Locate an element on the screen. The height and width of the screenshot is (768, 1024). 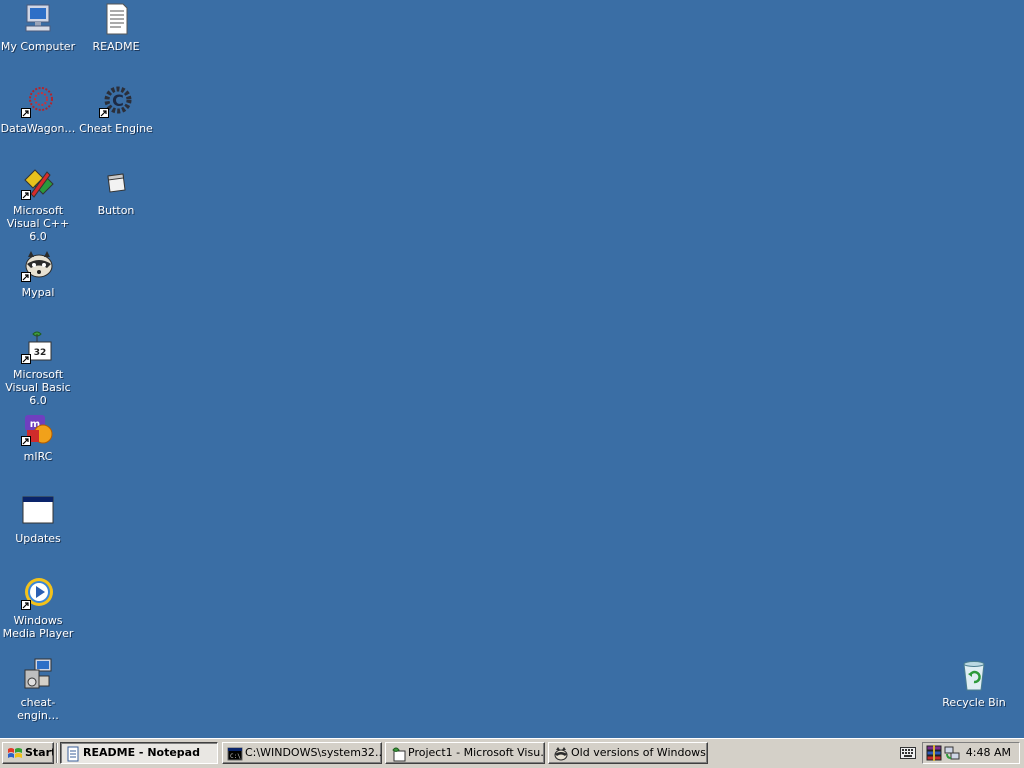
desktop-icon-label: Updates is located at coordinates (38, 538).